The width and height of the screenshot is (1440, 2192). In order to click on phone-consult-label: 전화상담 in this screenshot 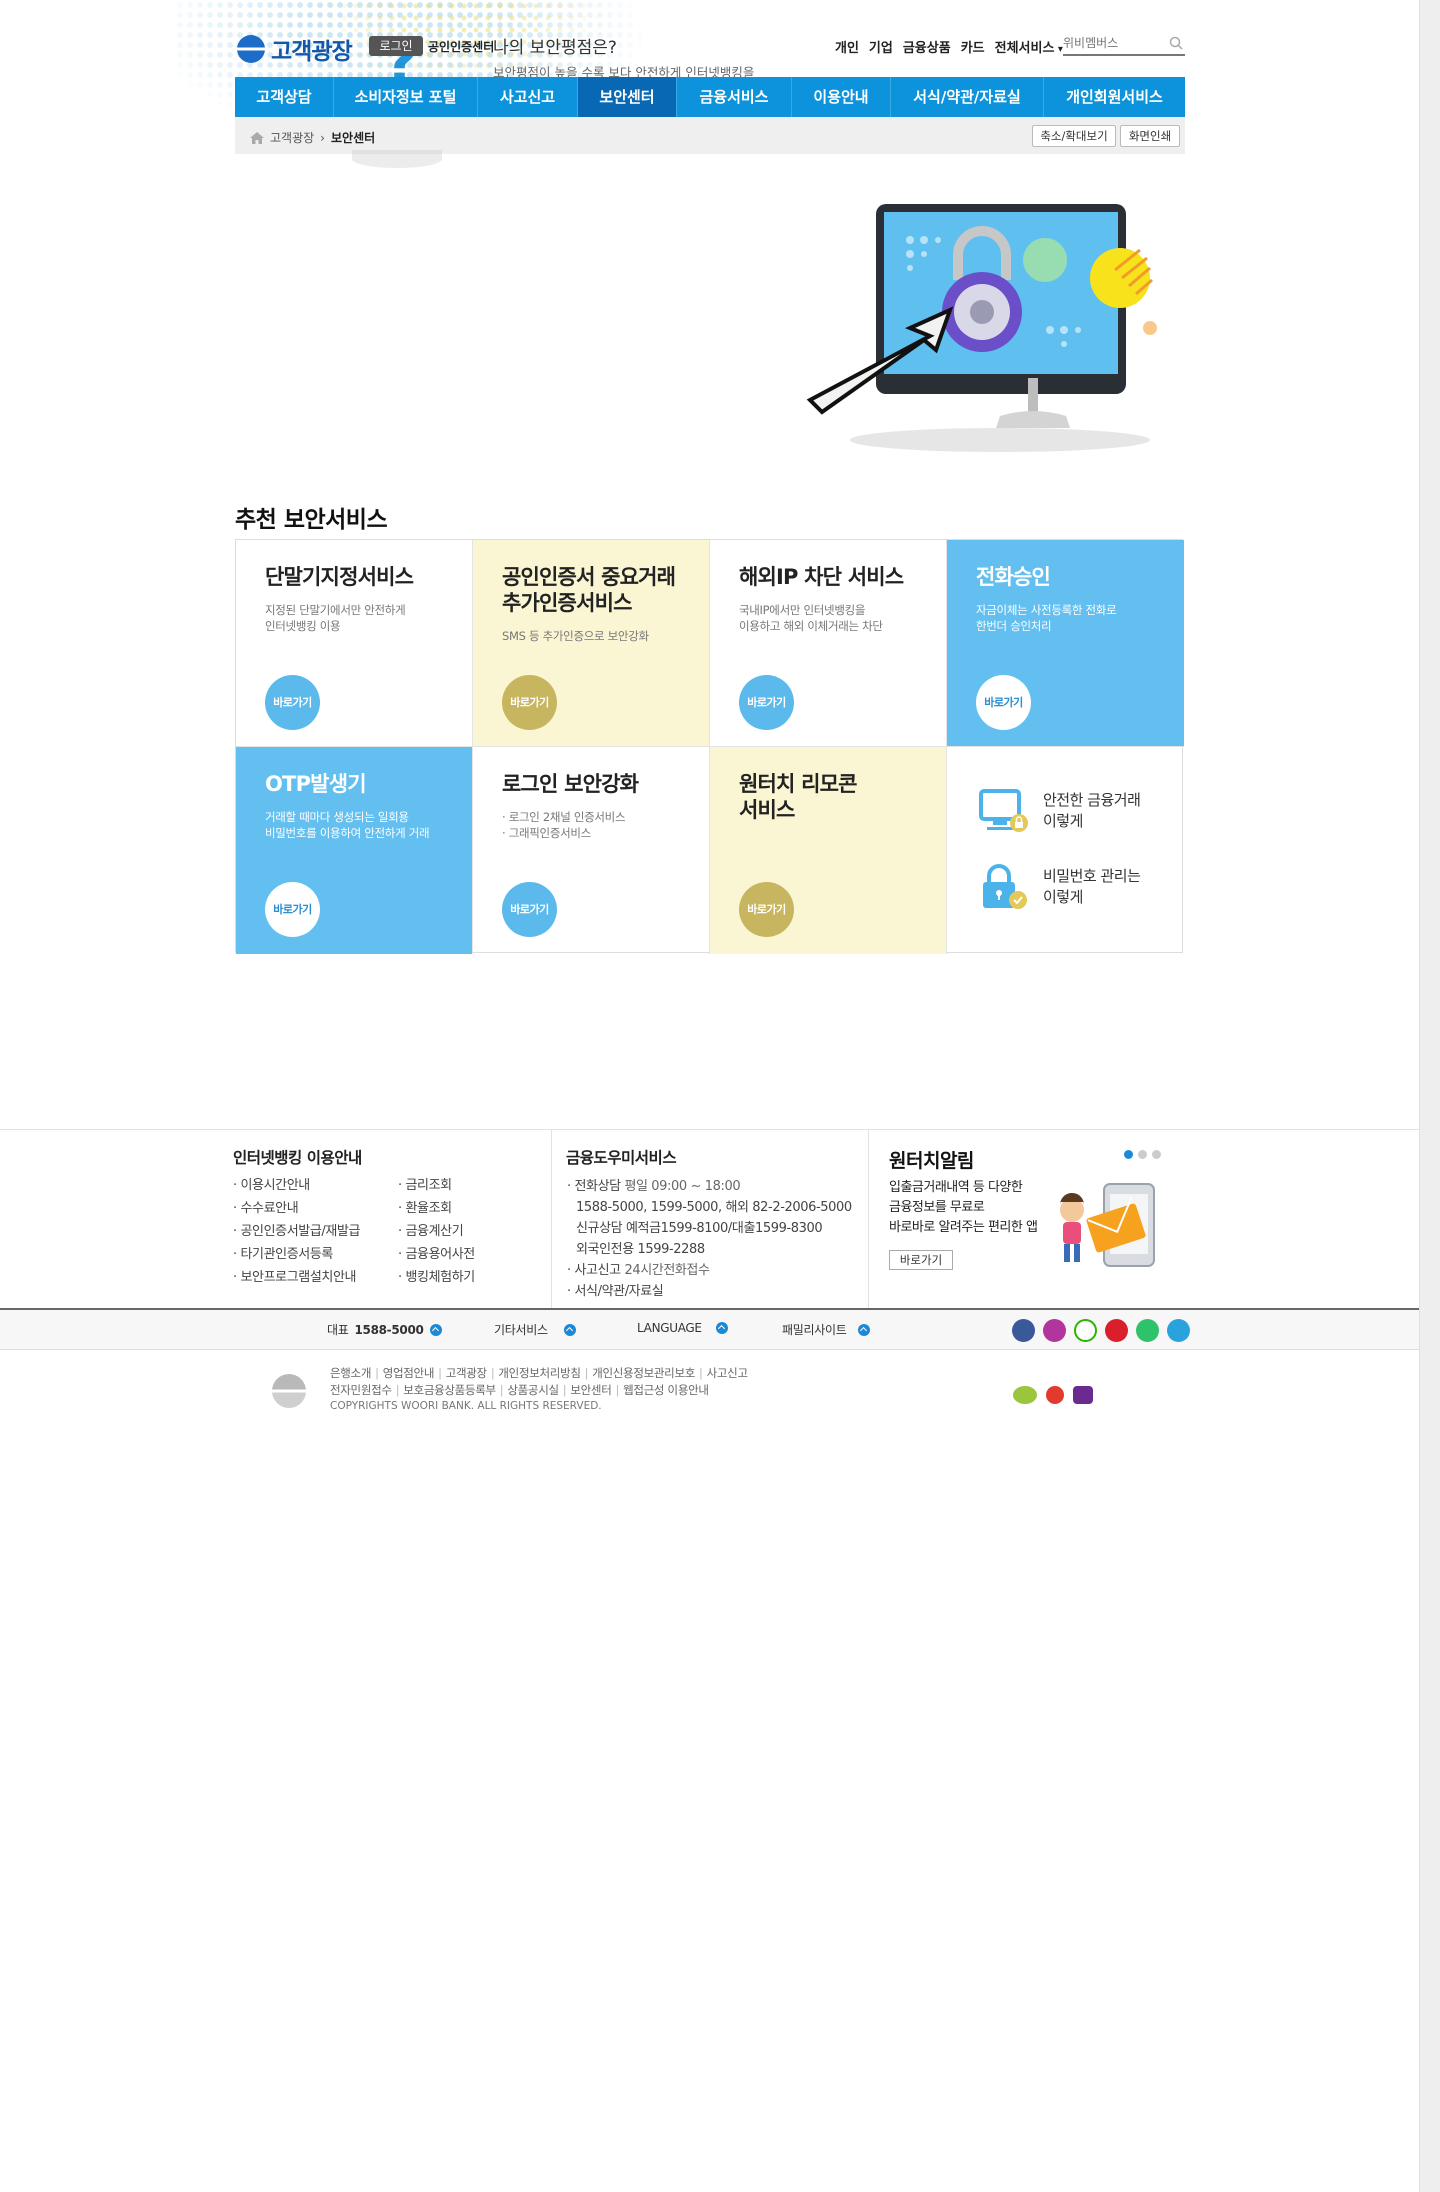, I will do `click(597, 1186)`.